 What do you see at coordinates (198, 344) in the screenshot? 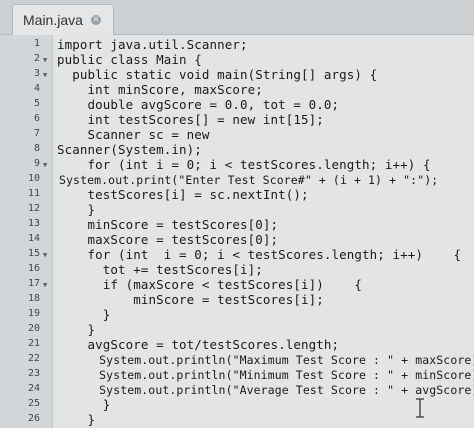
I see `code-line: avgScore = tot/testScores.length;` at bounding box center [198, 344].